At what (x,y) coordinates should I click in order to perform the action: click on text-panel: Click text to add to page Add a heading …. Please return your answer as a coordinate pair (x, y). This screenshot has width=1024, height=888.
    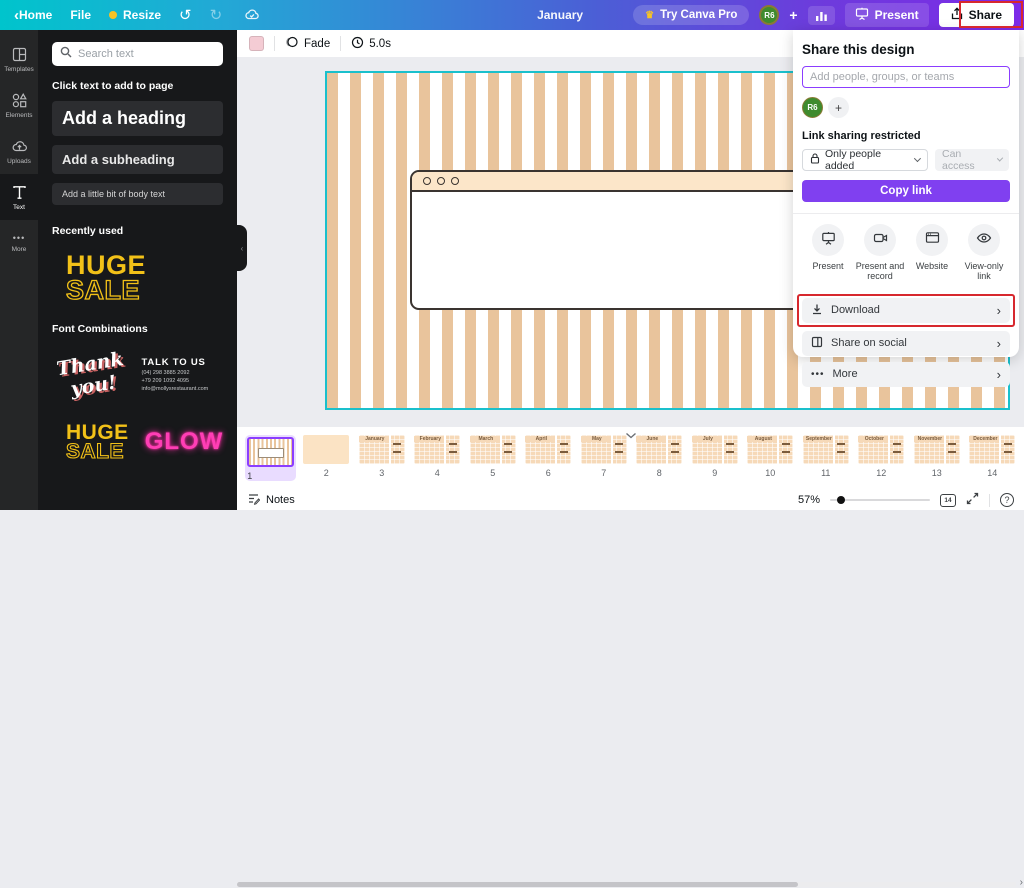
    Looking at the image, I should click on (137, 270).